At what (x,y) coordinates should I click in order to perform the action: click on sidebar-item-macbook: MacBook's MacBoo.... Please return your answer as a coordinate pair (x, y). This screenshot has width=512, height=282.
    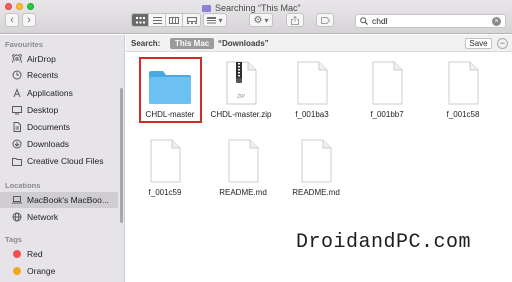
    Looking at the image, I should click on (59, 200).